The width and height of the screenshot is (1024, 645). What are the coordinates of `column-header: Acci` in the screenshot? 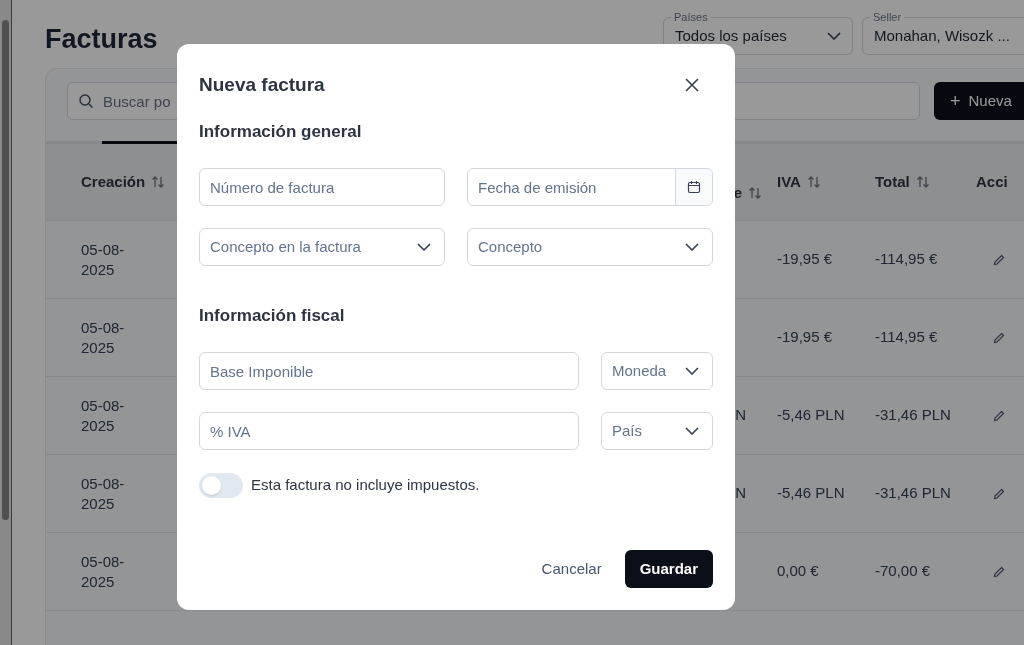 It's located at (992, 181).